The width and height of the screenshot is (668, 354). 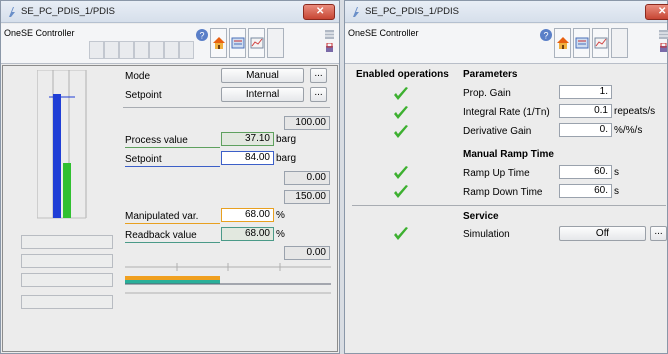 I want to click on ramp-down-label: Ramp Down Time, so click(x=503, y=192).